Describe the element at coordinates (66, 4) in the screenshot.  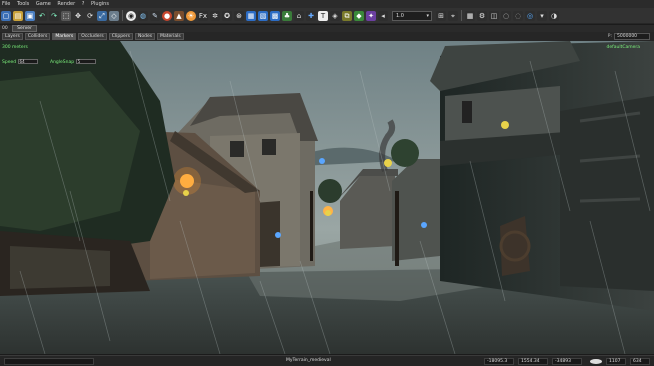
I see `menu-render: Render` at that location.